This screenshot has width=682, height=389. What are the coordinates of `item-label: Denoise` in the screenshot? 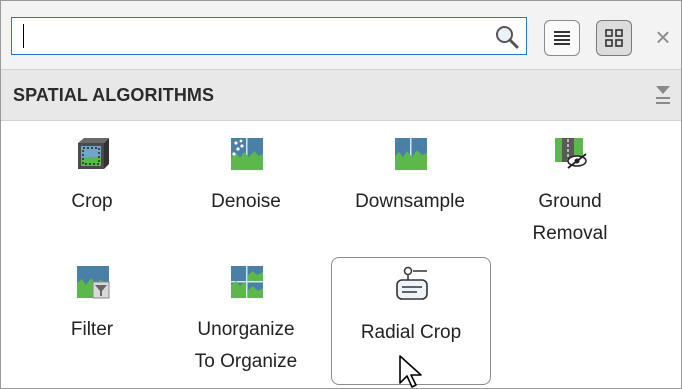 It's located at (246, 201).